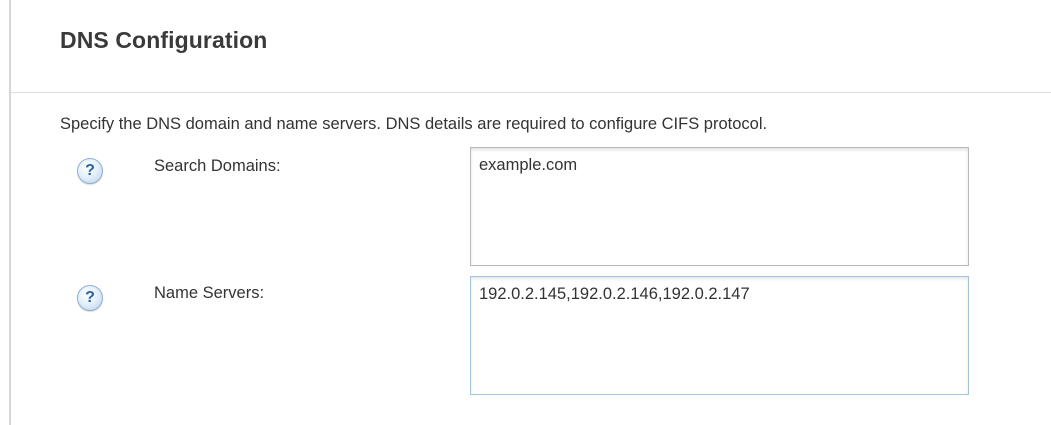 This screenshot has height=425, width=1051. What do you see at coordinates (90, 171) in the screenshot?
I see `search-domains-help-icon: ?` at bounding box center [90, 171].